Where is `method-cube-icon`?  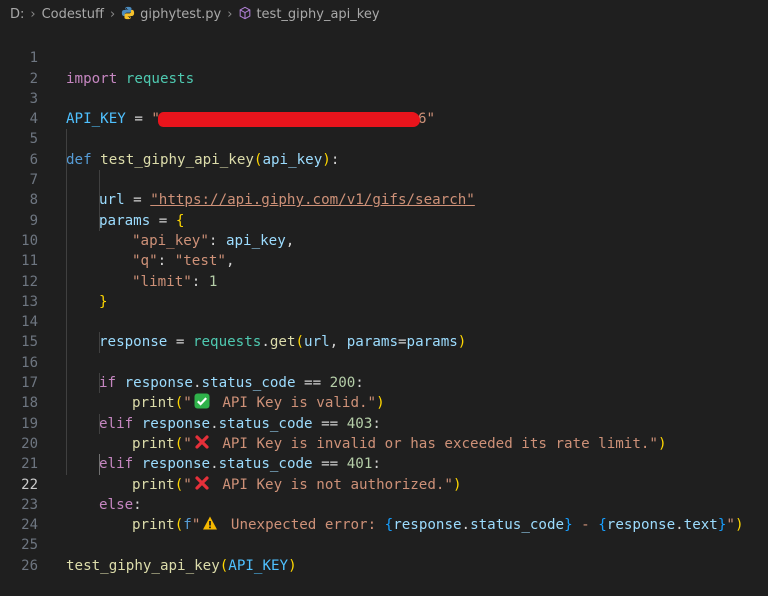
method-cube-icon is located at coordinates (245, 13).